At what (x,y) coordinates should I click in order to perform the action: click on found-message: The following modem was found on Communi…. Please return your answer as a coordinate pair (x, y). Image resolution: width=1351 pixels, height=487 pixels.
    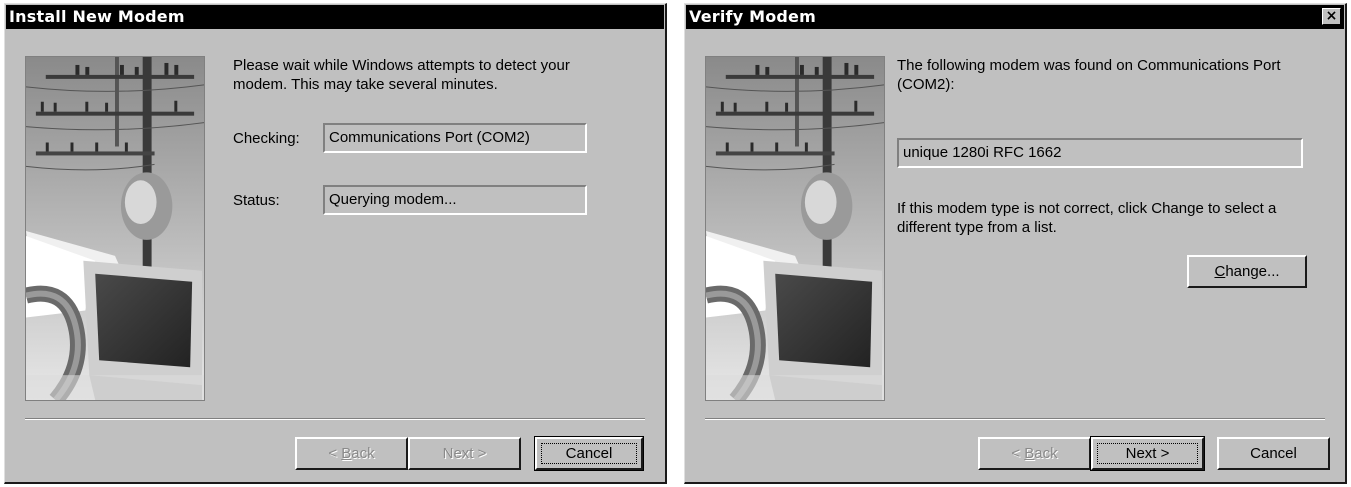
    Looking at the image, I should click on (1089, 75).